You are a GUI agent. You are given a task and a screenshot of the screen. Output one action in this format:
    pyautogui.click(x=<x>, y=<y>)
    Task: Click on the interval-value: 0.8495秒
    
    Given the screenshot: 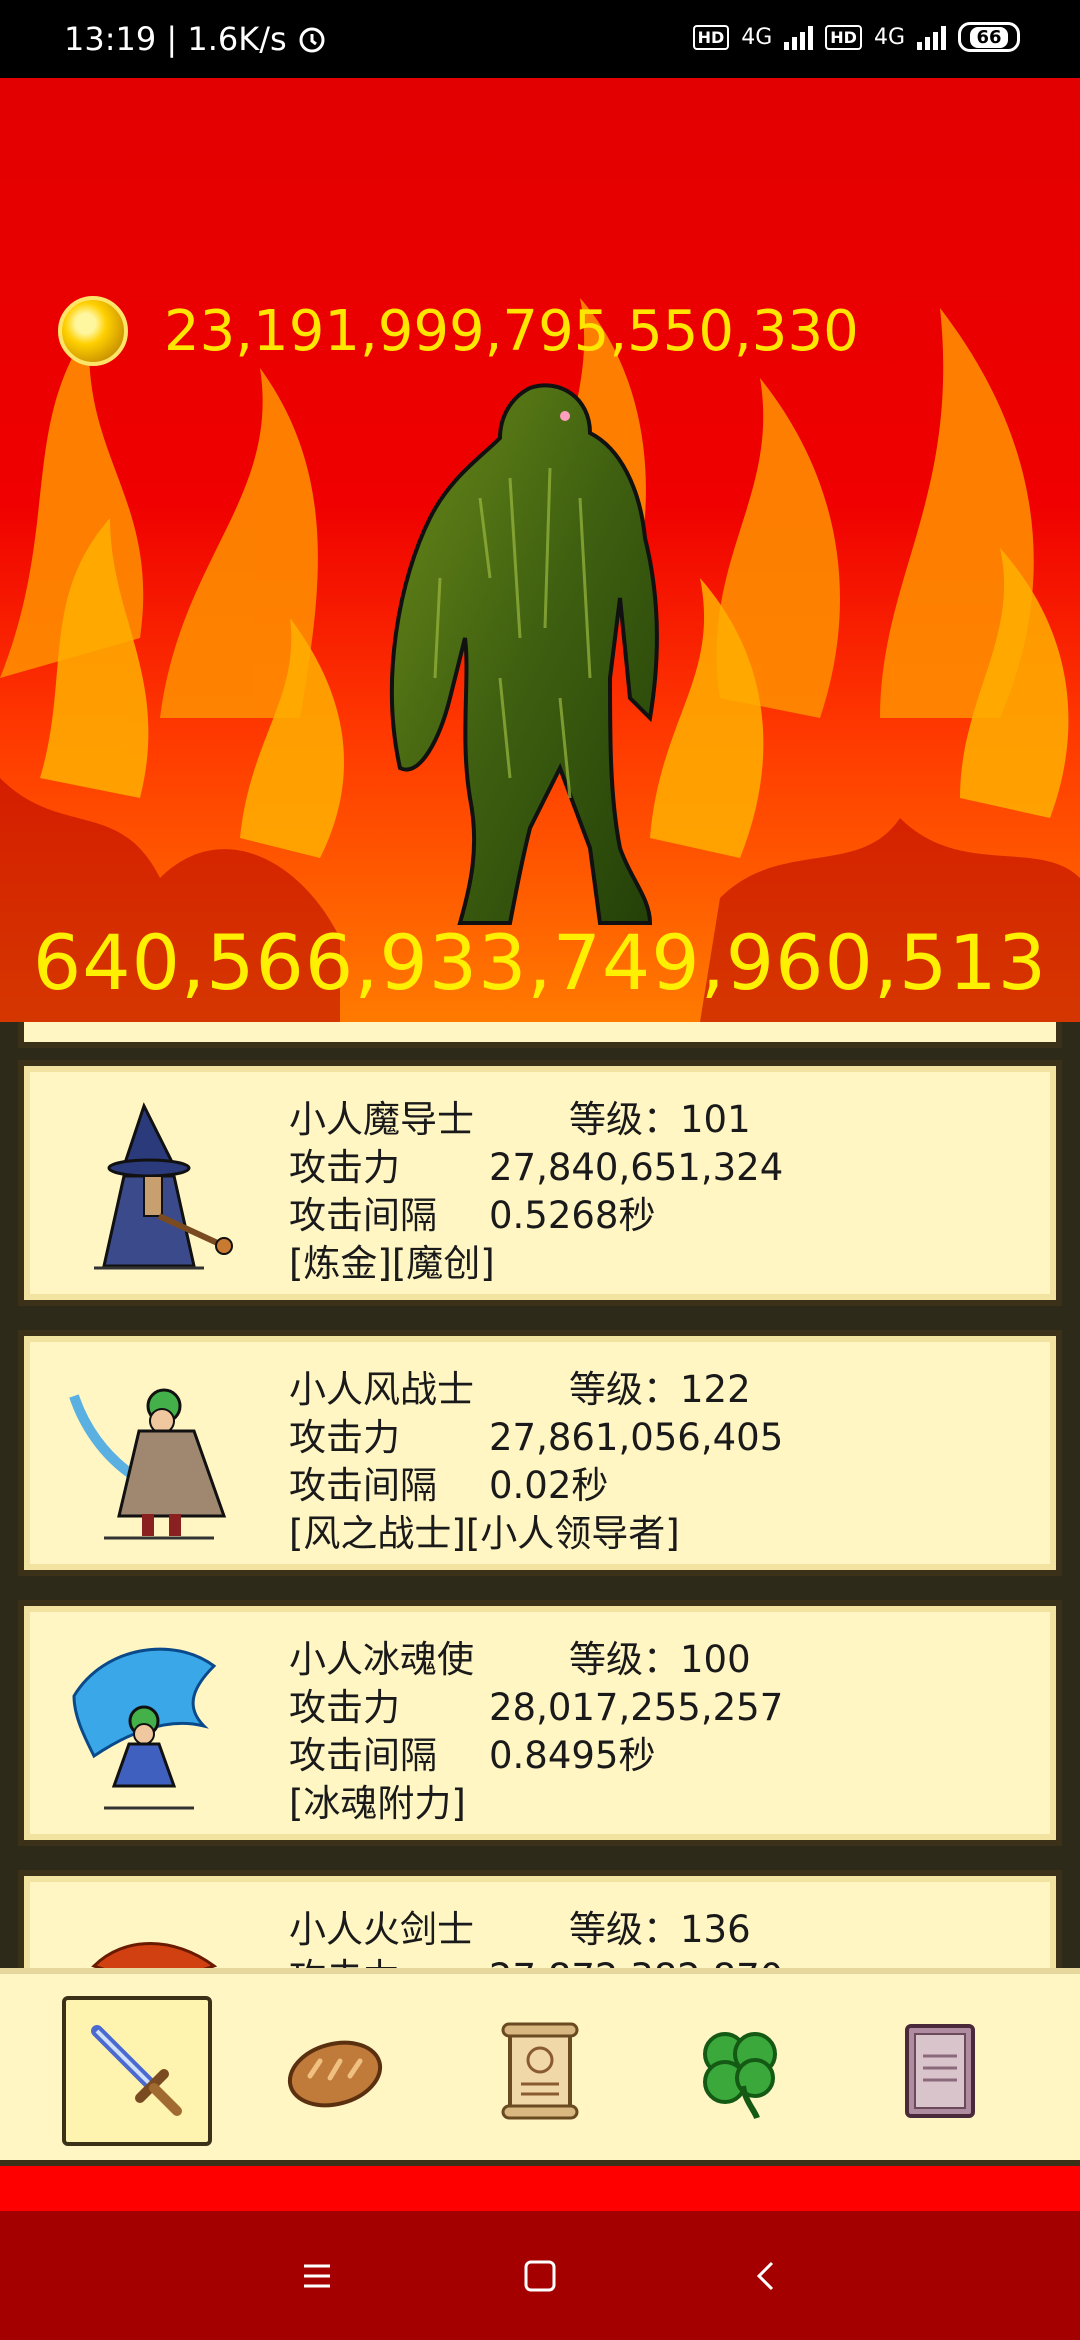 What is the action you would take?
    pyautogui.click(x=572, y=1755)
    